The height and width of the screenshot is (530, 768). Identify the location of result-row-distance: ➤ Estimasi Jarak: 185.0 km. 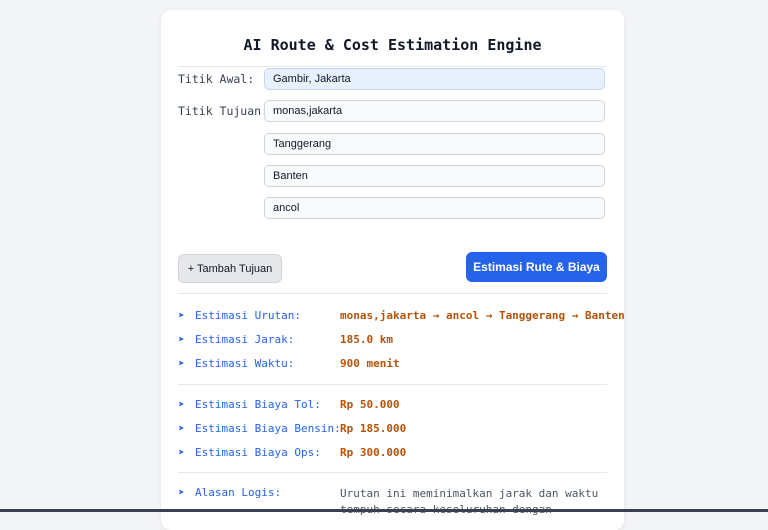
(398, 341).